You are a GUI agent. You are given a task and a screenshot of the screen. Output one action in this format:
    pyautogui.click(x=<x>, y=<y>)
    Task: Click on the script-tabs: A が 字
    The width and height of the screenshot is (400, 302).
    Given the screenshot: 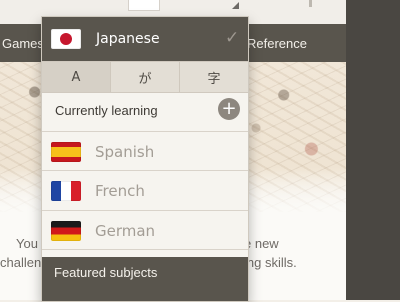 What is the action you would take?
    pyautogui.click(x=145, y=77)
    